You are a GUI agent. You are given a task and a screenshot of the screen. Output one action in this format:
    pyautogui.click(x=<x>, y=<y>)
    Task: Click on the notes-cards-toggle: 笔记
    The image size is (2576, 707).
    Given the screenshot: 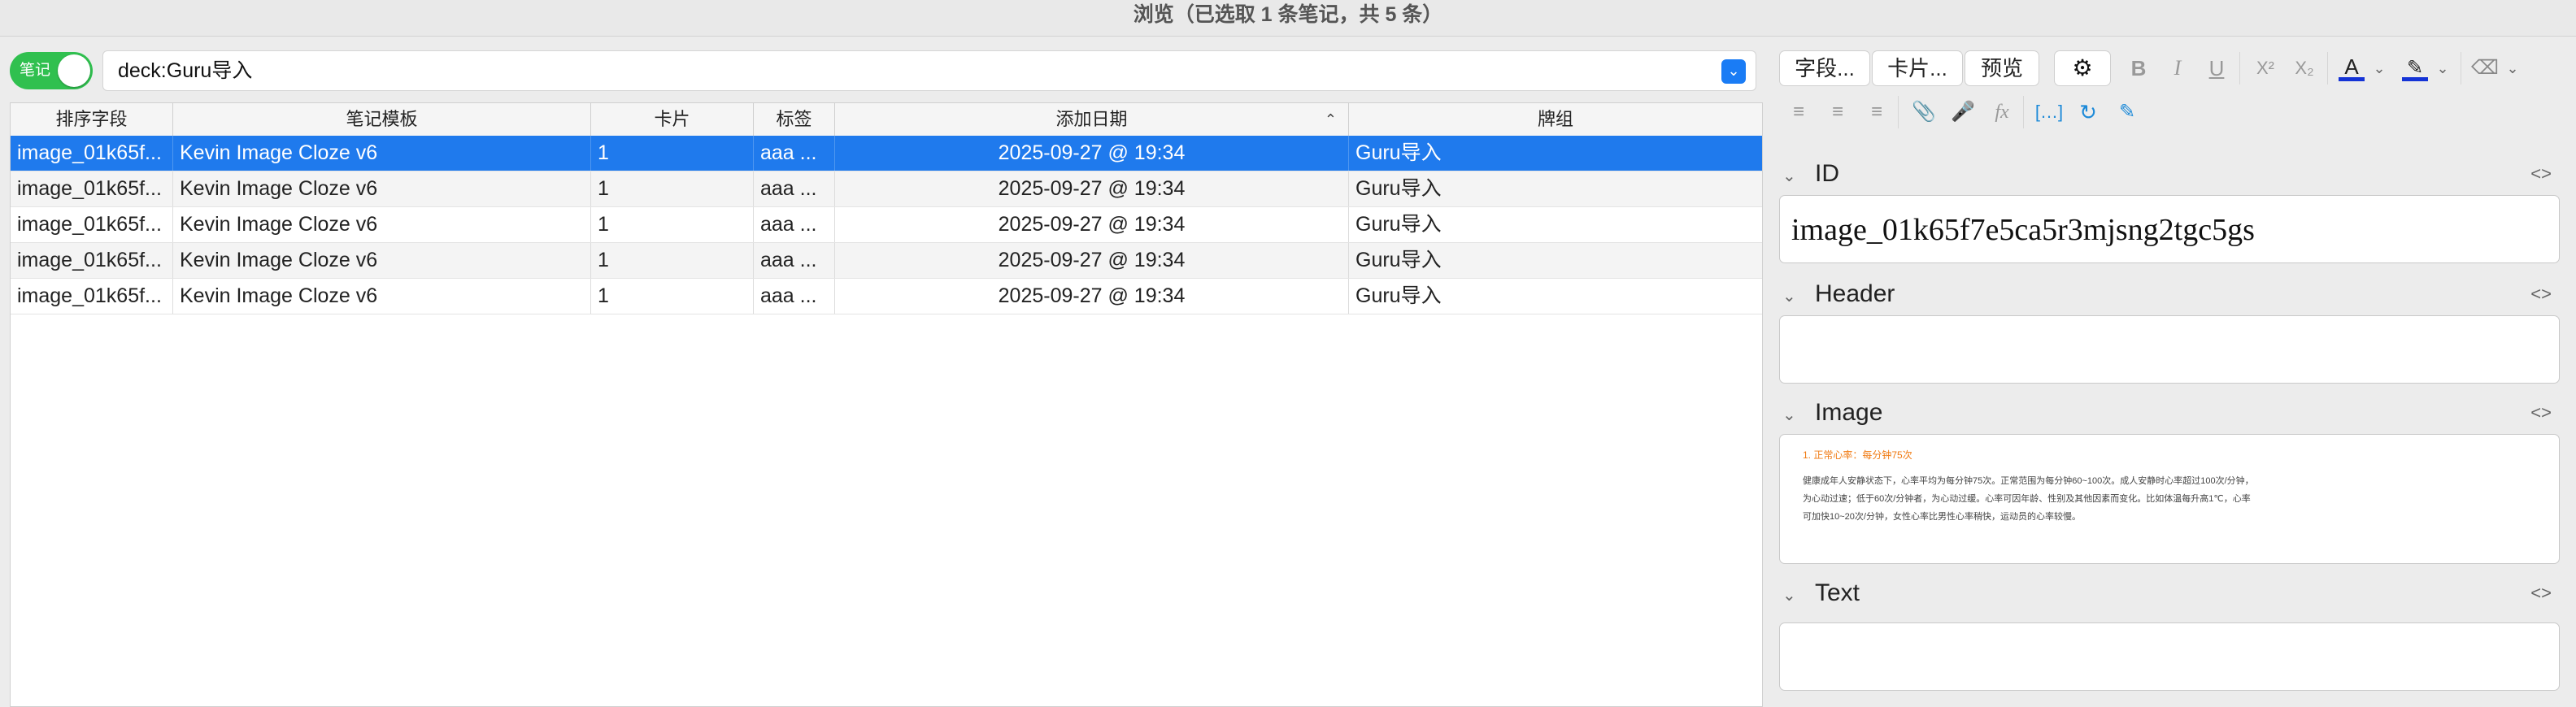 What is the action you would take?
    pyautogui.click(x=52, y=70)
    